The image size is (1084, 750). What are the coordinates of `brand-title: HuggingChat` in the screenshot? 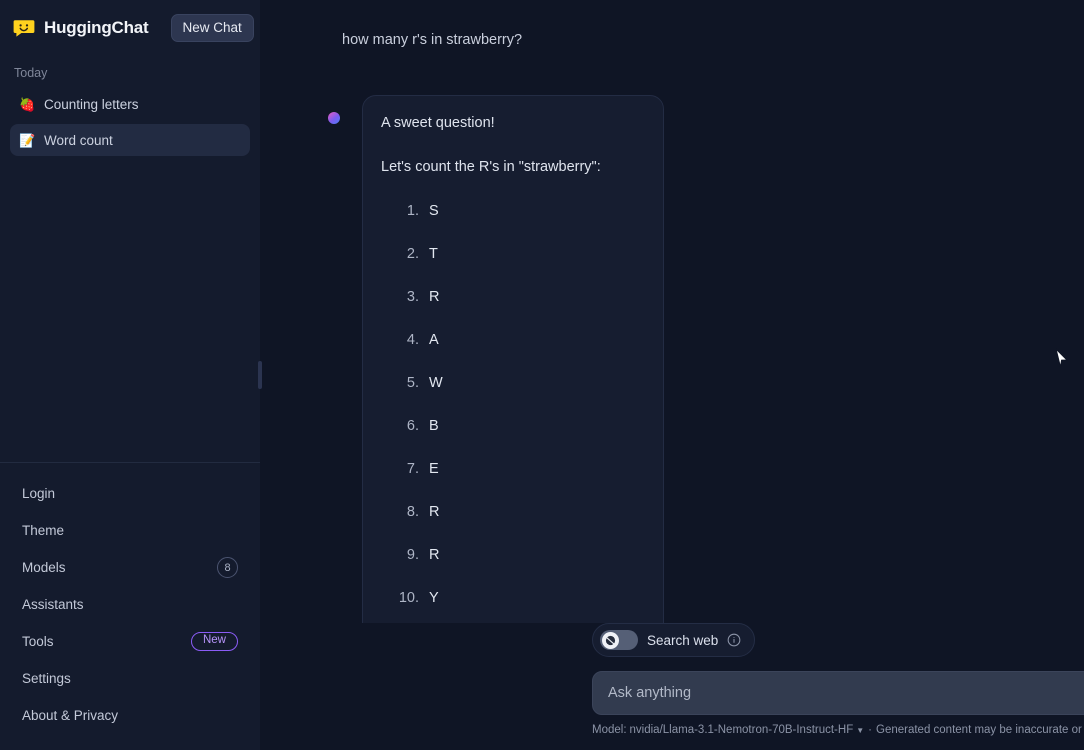 It's located at (96, 27).